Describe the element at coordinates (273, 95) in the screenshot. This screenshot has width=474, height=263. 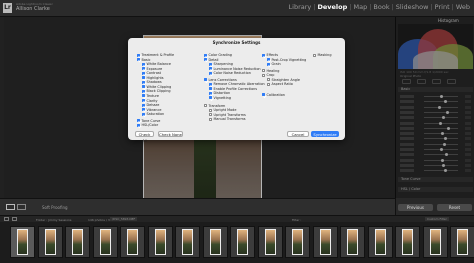
I see `checkbox-calibration: Calibration` at that location.